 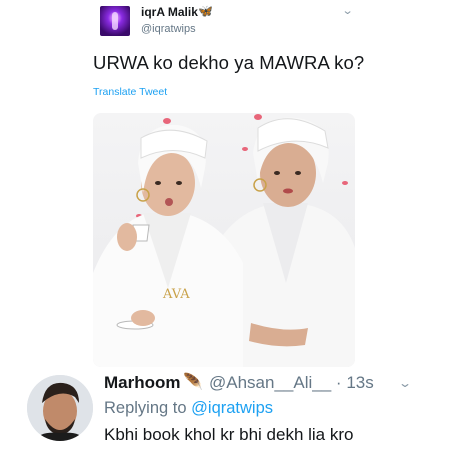 I want to click on reply-handle: @Ahsan__Ali__, so click(x=270, y=382).